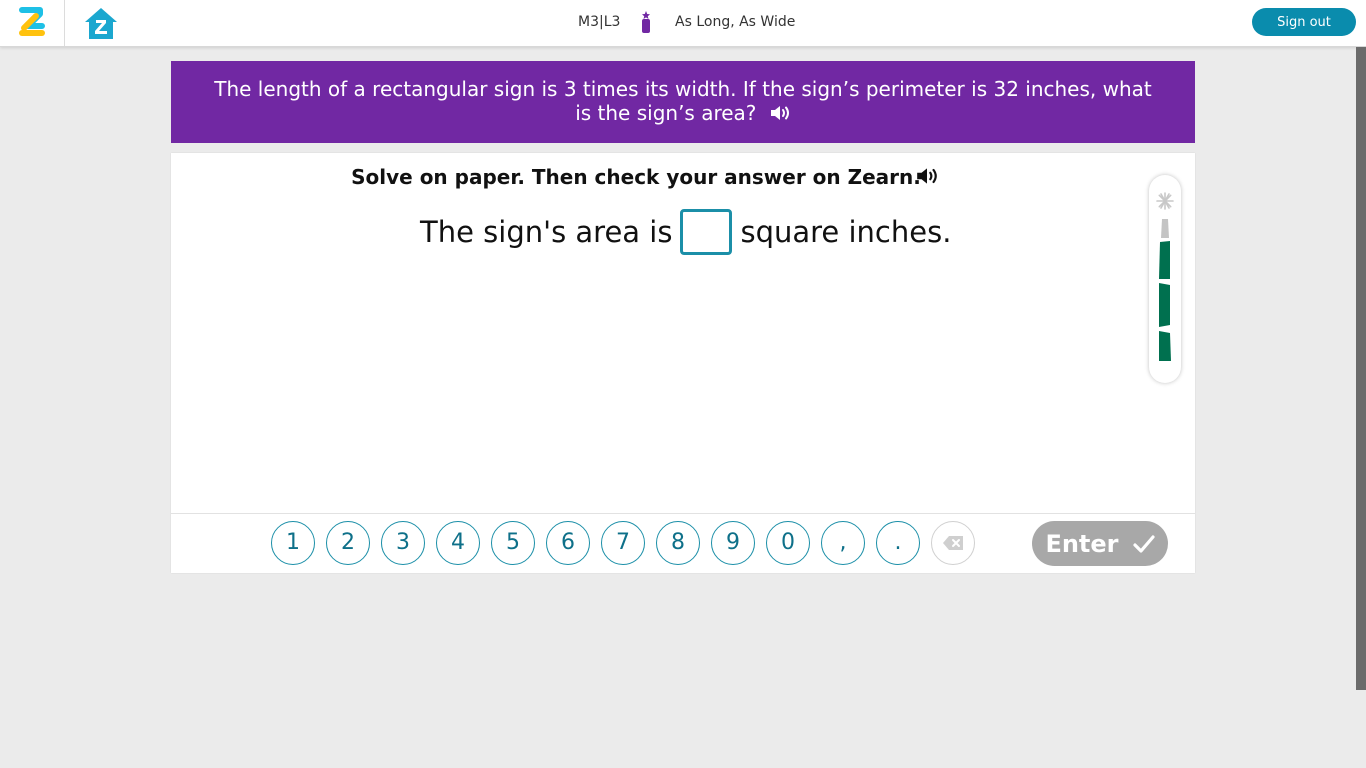 The image size is (1366, 768). What do you see at coordinates (546, 232) in the screenshot?
I see `sentence-before: The sign's area is` at bounding box center [546, 232].